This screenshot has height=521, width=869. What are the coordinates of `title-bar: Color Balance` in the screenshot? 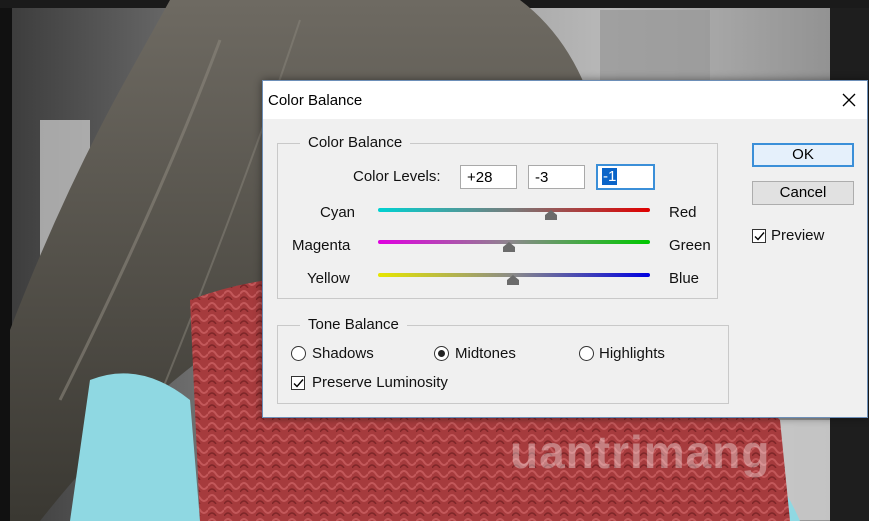 It's located at (565, 100).